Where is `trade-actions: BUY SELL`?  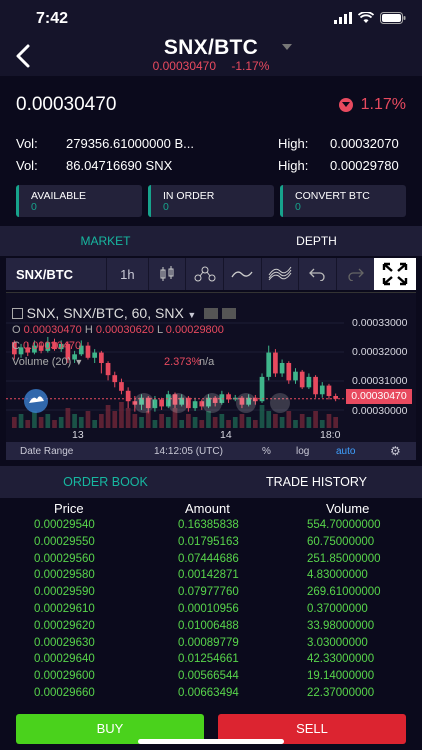 trade-actions: BUY SELL is located at coordinates (211, 731).